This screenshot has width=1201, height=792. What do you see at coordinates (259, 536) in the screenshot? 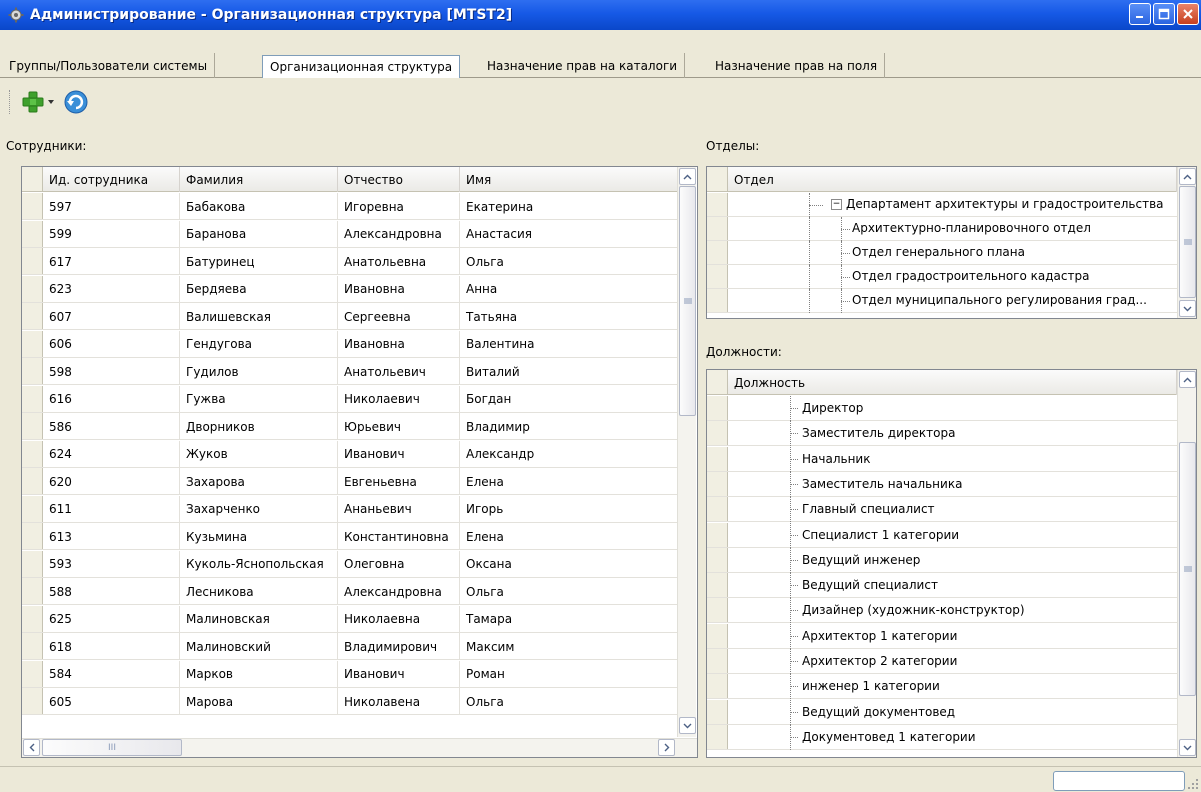
I see `cell-surname: Кузьмина` at bounding box center [259, 536].